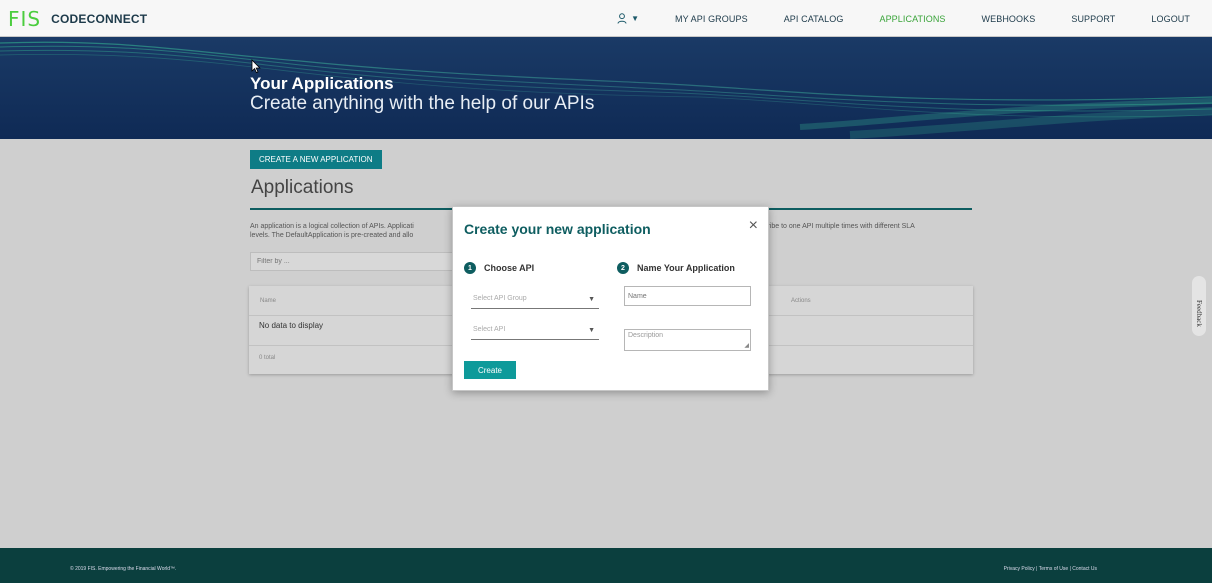  I want to click on nav-logout: LOGOUT, so click(1170, 19).